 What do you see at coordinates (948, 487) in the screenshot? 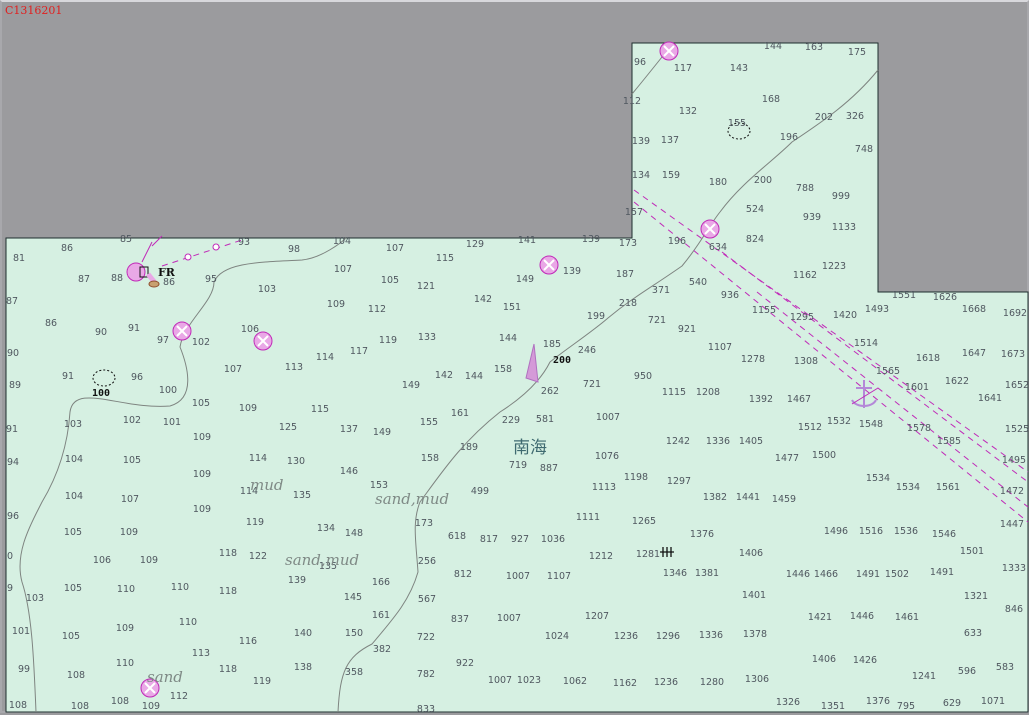
I see `depth-sounding: 1561` at bounding box center [948, 487].